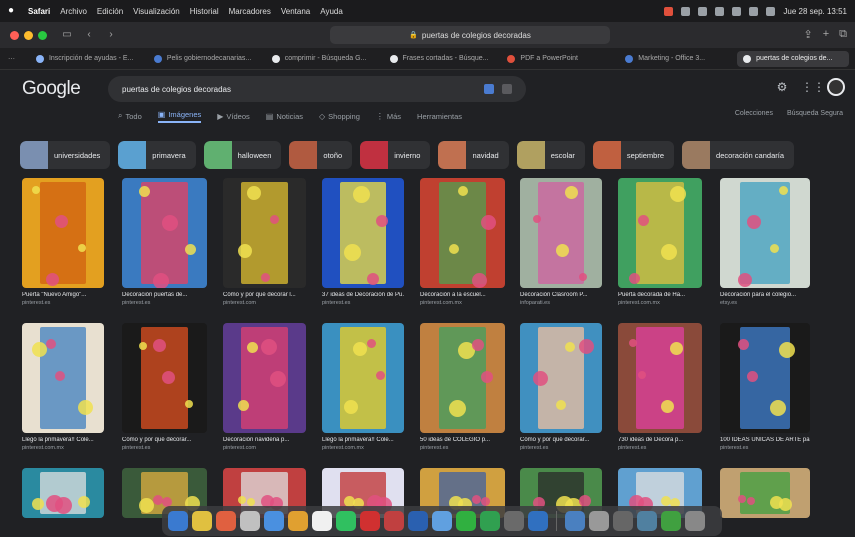 The height and width of the screenshot is (537, 855). What do you see at coordinates (157, 155) in the screenshot?
I see `chip-primavera: primavera` at bounding box center [157, 155].